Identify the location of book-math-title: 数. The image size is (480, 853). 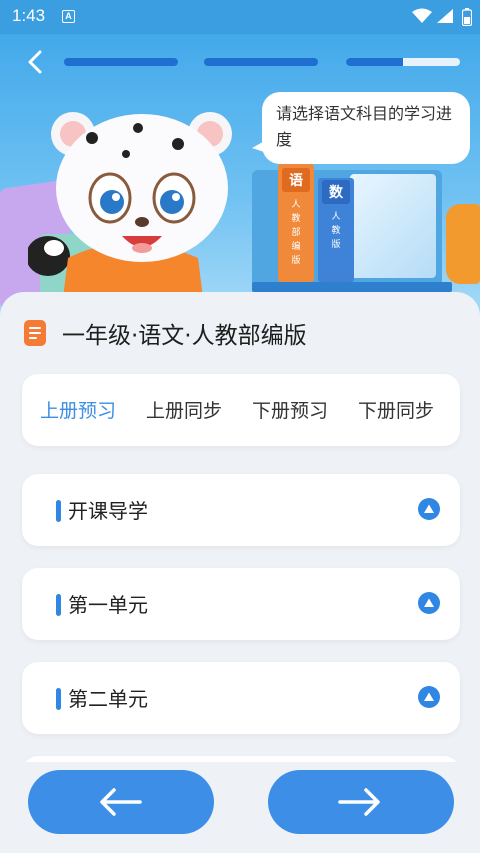
(336, 193).